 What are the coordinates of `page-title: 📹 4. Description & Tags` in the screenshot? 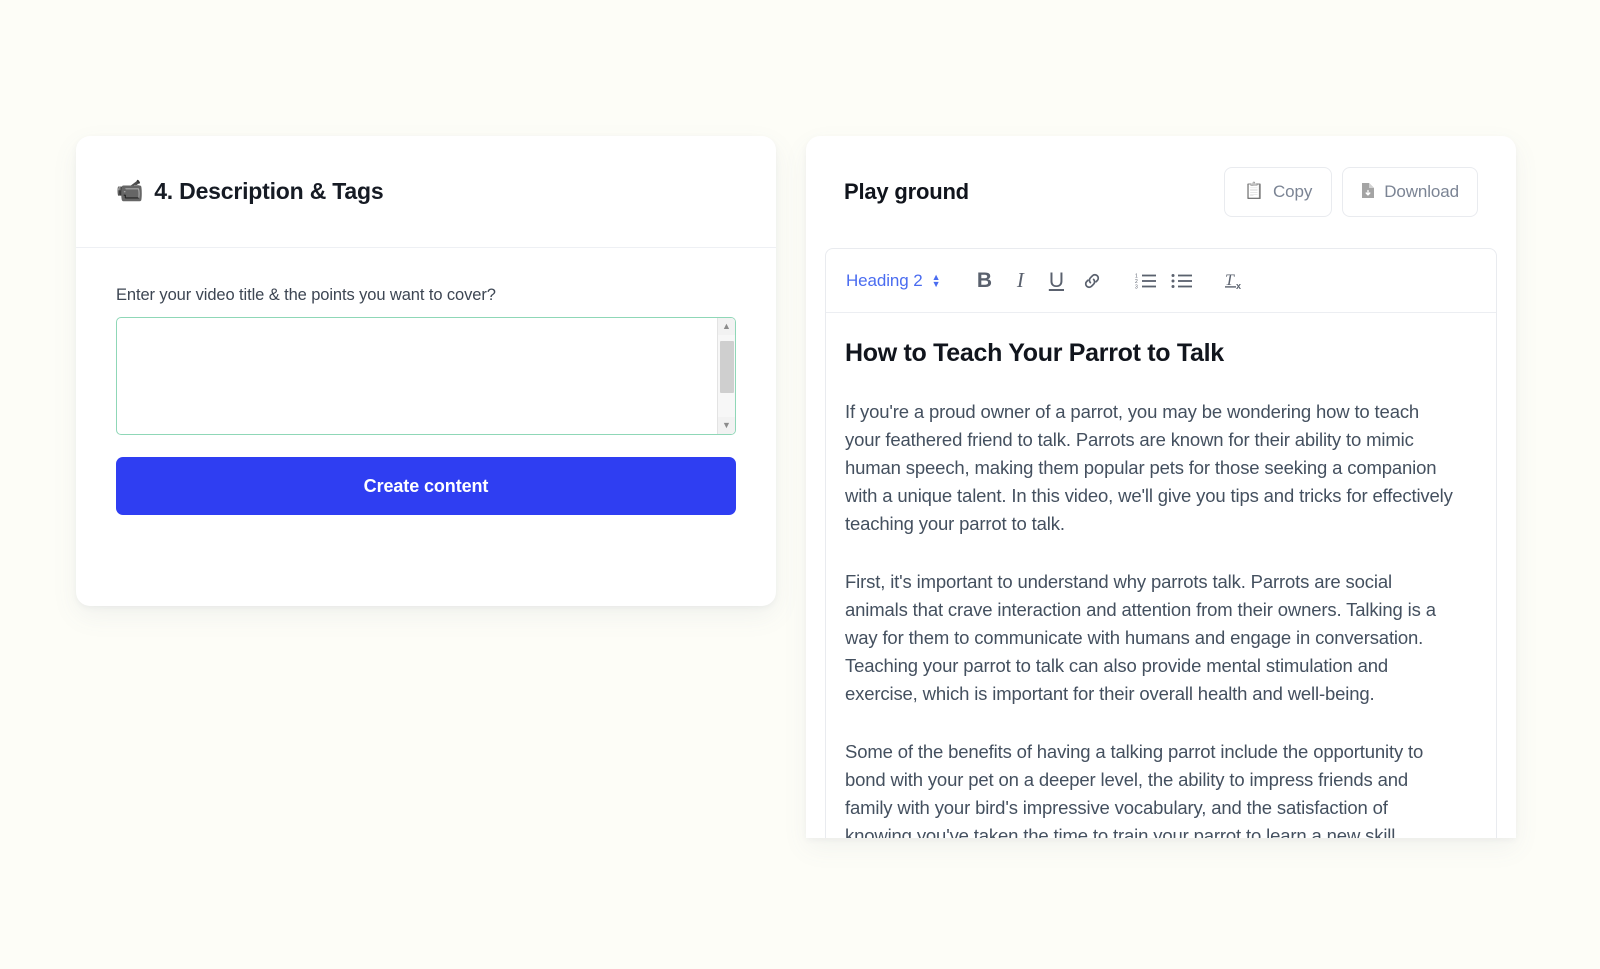 It's located at (250, 191).